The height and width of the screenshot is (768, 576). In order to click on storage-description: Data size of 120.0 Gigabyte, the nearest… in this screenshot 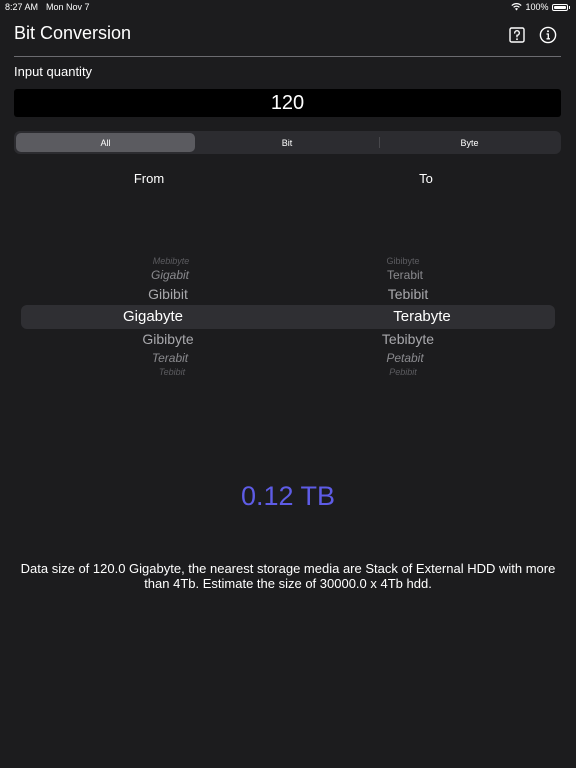, I will do `click(288, 576)`.